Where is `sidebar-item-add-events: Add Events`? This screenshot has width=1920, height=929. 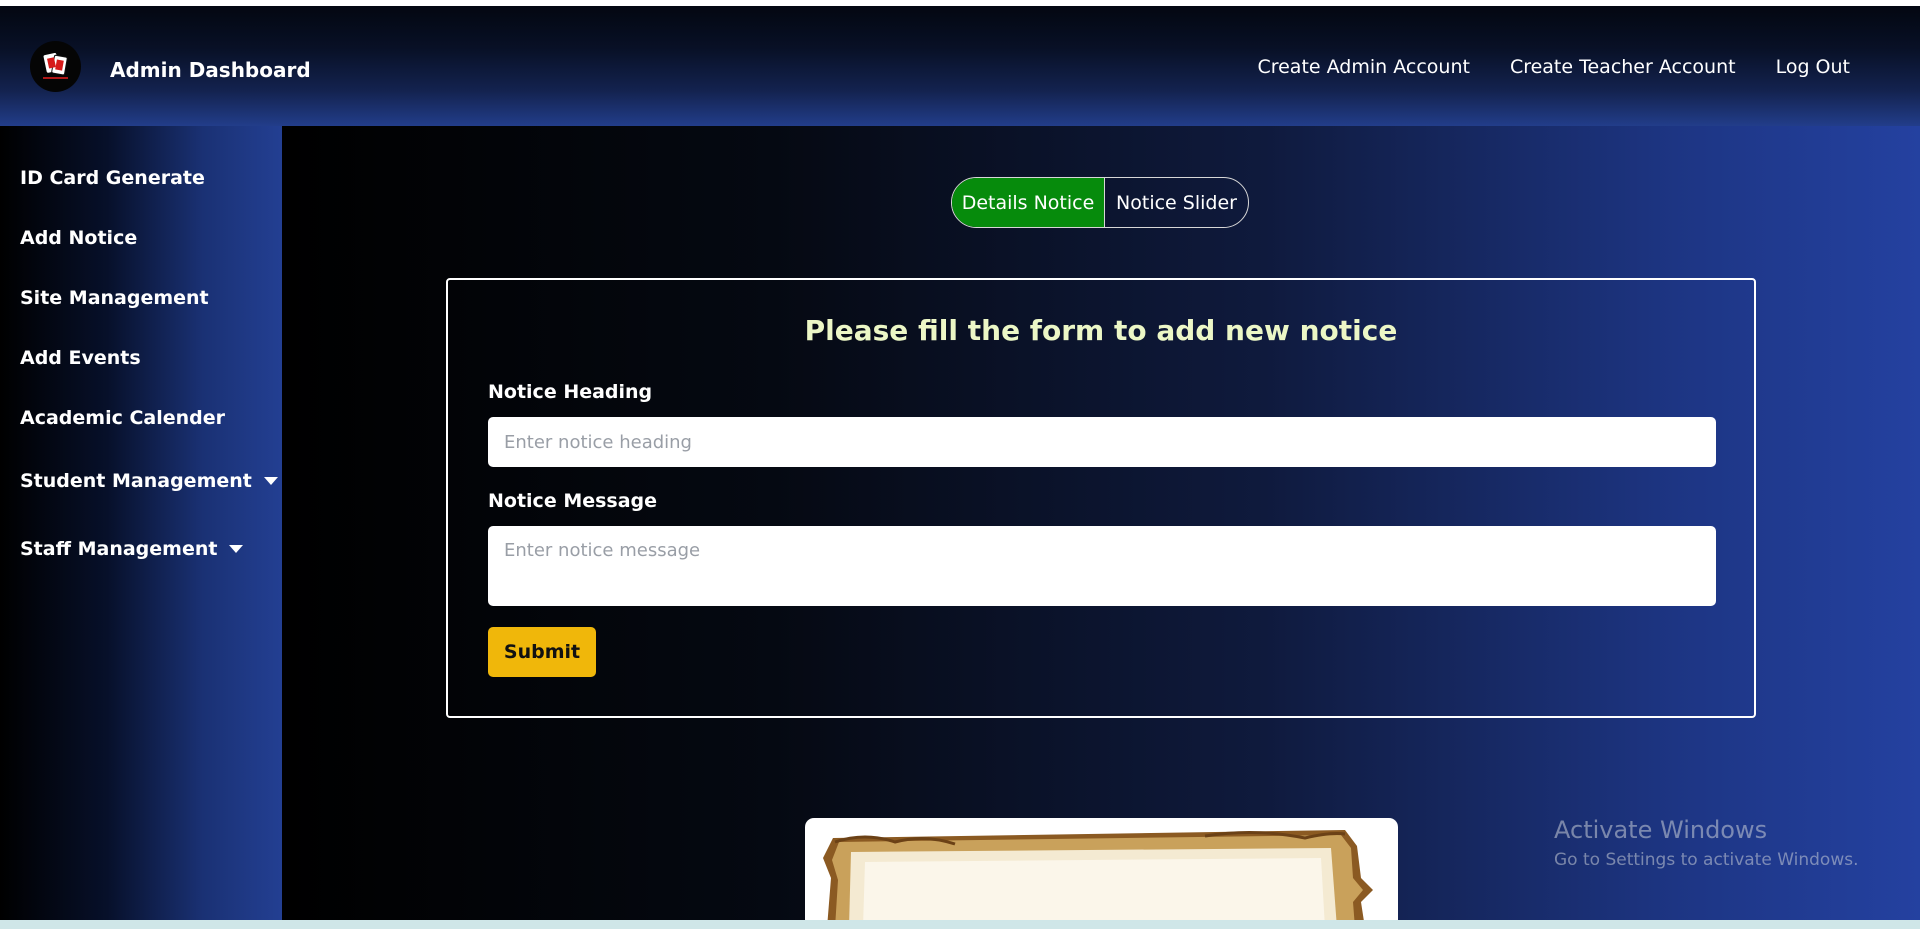 sidebar-item-add-events: Add Events is located at coordinates (80, 358).